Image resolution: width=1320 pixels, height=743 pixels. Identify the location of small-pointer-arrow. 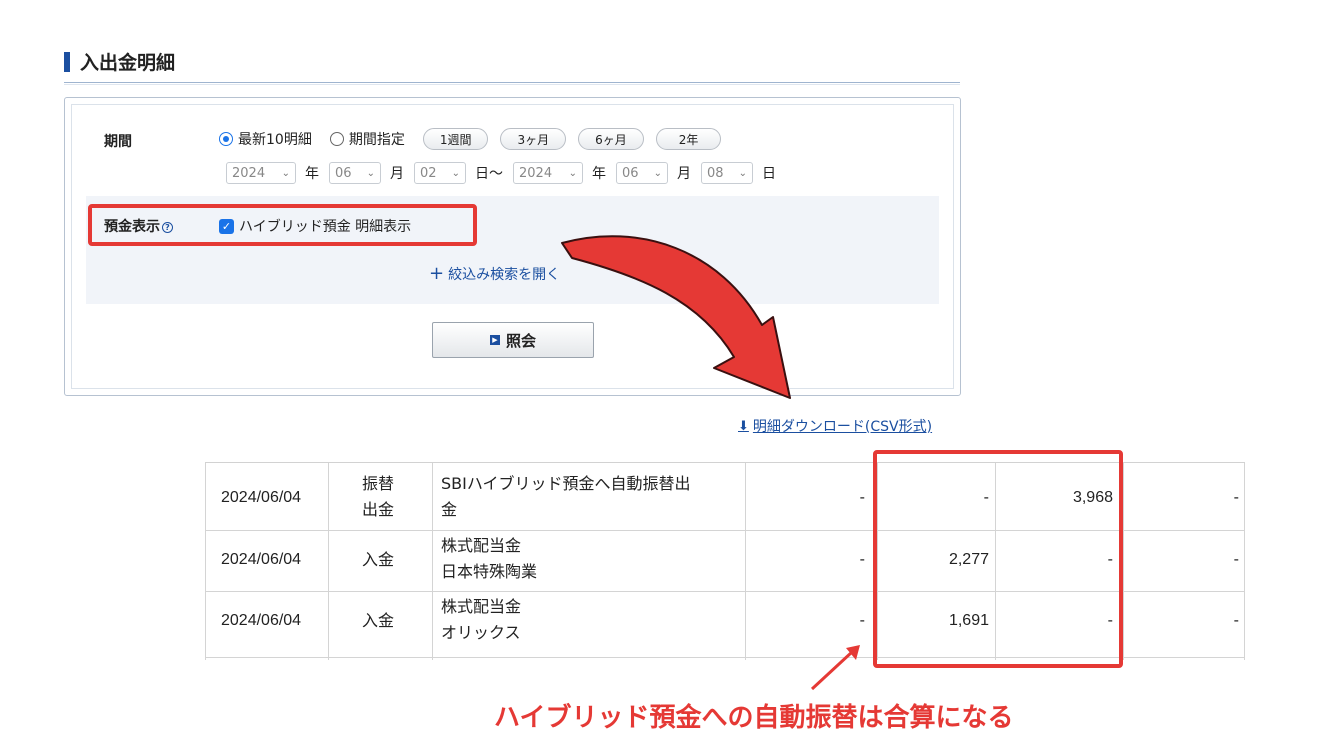
(832, 670).